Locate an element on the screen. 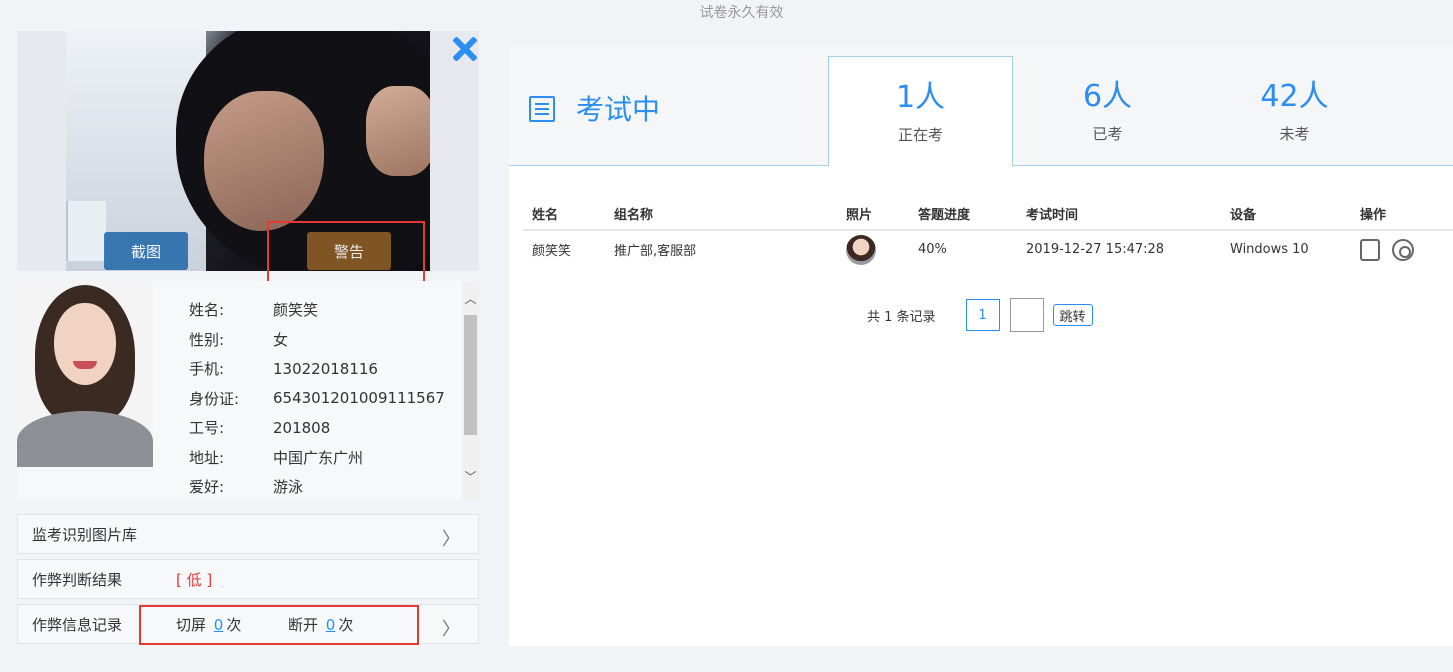  image-library-label: 监考识别图片库 is located at coordinates (85, 534).